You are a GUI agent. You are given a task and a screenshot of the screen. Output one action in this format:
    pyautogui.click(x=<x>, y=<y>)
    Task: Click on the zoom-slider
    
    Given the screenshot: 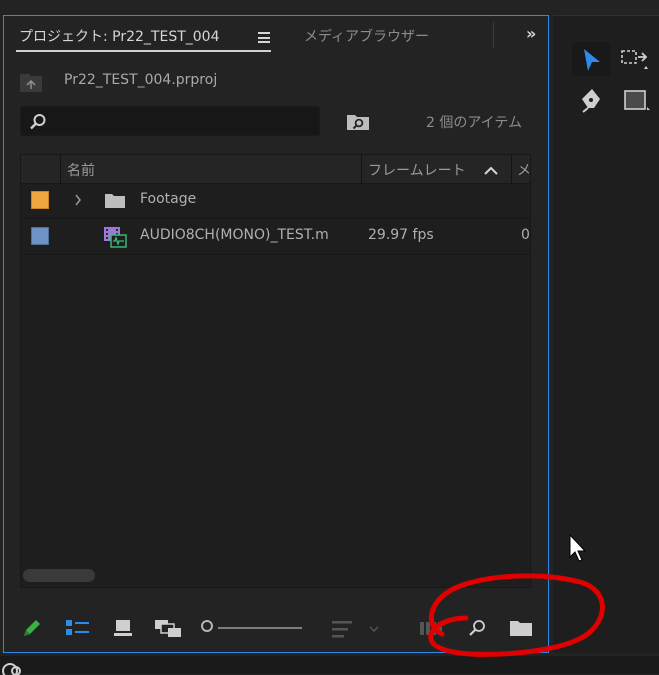 What is the action you would take?
    pyautogui.click(x=260, y=628)
    